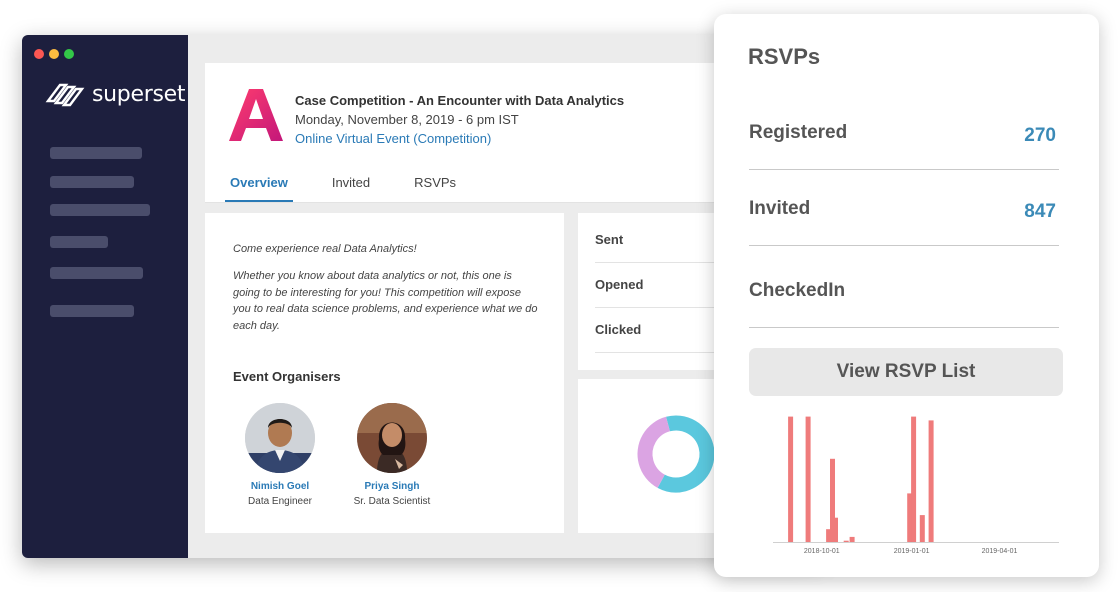 Image resolution: width=1120 pixels, height=592 pixels. Describe the element at coordinates (435, 186) in the screenshot. I see `tab-rsvps: RSVPs` at that location.